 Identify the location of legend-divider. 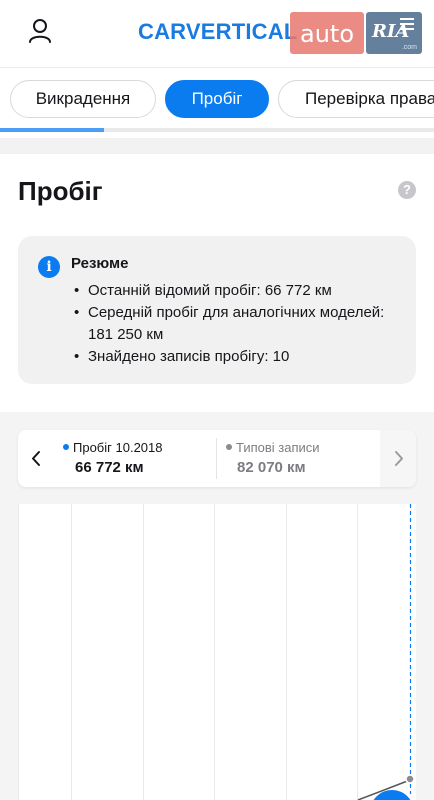
(216, 458).